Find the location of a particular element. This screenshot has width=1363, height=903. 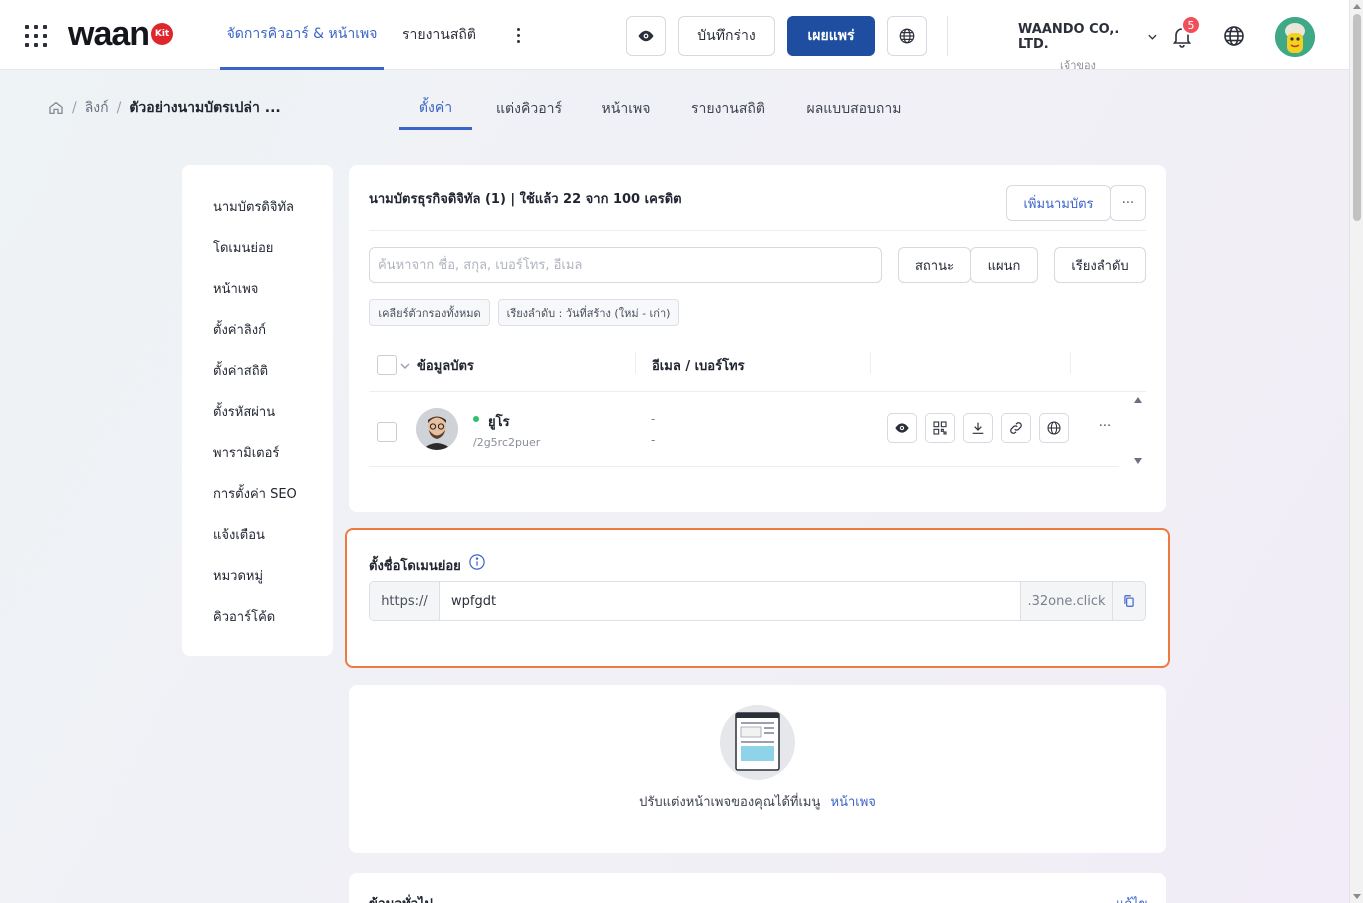

company-name-row: WAANDO CO,. LTD. is located at coordinates (1088, 37).